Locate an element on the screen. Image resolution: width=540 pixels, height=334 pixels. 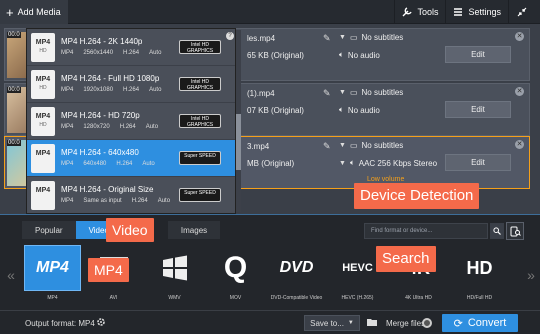
format-tile-dvd: DVD DVD-Compatible Video is located at coordinates (296, 275).